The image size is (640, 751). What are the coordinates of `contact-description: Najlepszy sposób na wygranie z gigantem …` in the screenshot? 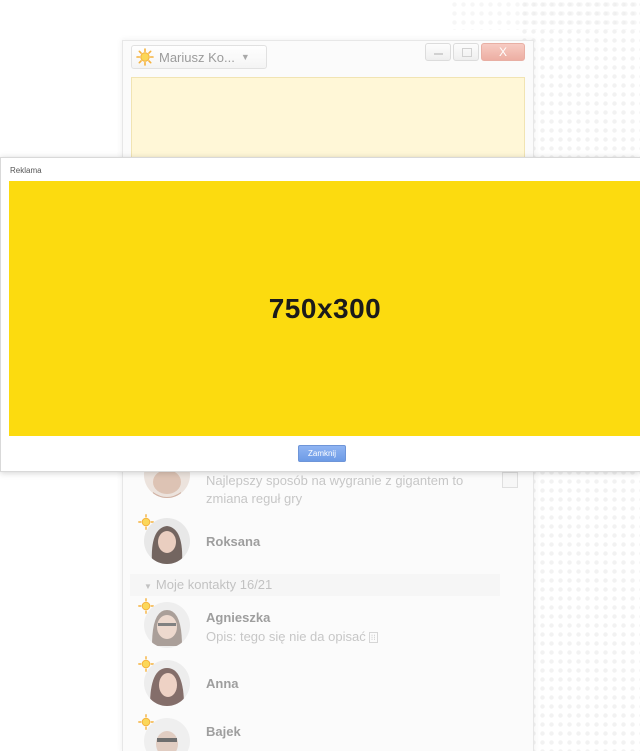 It's located at (335, 489).